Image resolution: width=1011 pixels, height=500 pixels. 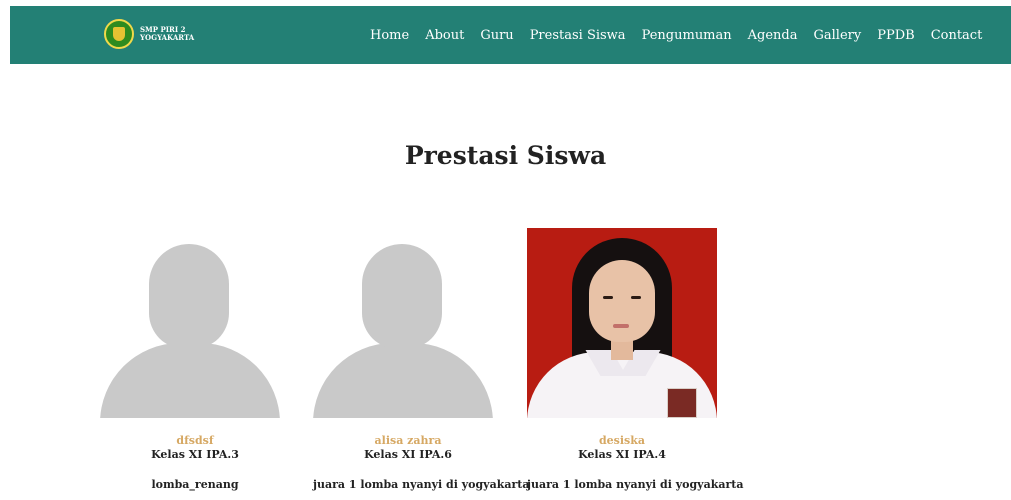 What do you see at coordinates (578, 35) in the screenshot?
I see `nav-prestasi-siswa: Prestasi Siswa` at bounding box center [578, 35].